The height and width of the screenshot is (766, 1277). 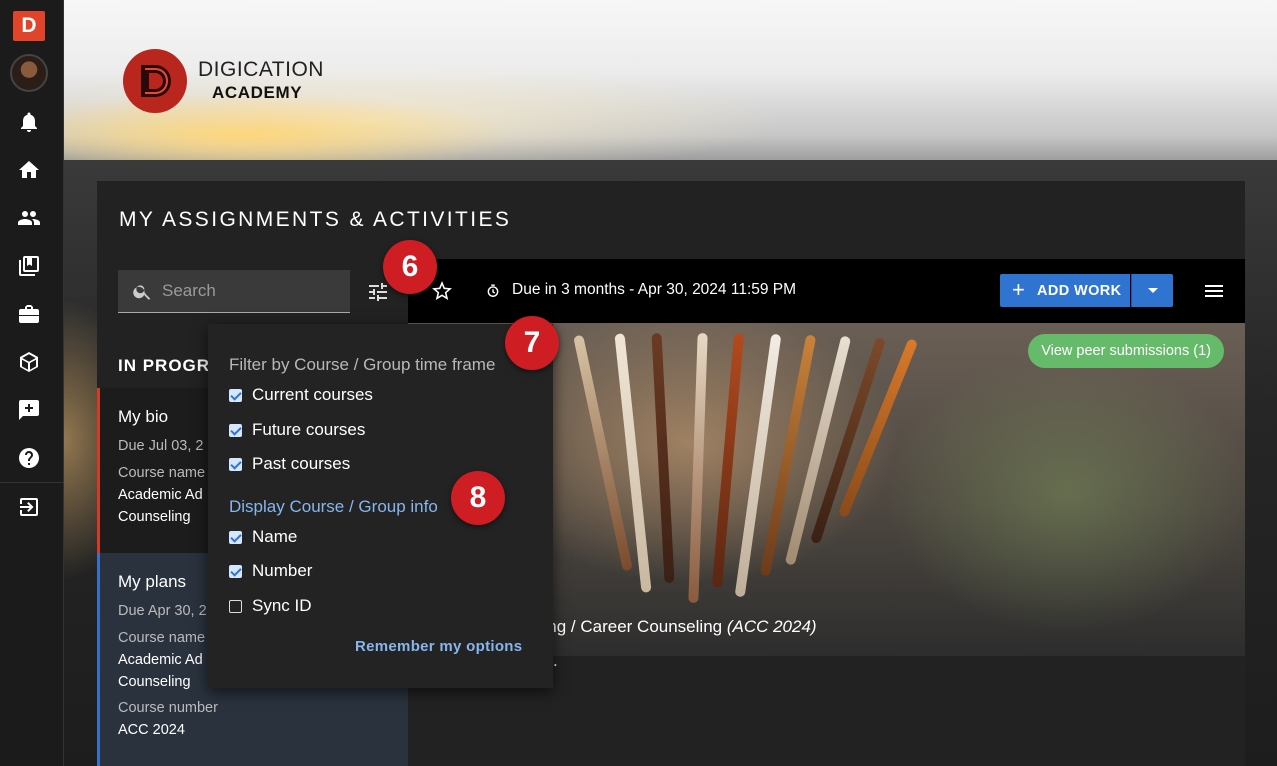 What do you see at coordinates (315, 219) in the screenshot?
I see `page-title: MY ASSIGNMENTS & ACTIVITIES` at bounding box center [315, 219].